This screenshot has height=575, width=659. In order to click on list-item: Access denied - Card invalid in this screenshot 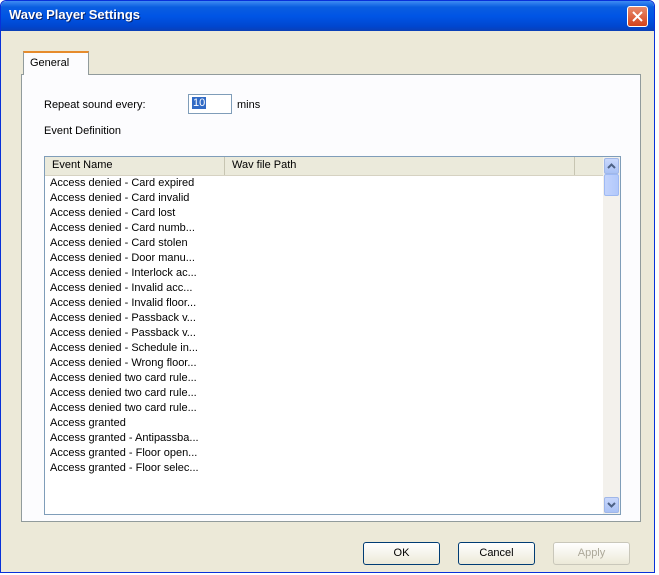, I will do `click(131, 198)`.